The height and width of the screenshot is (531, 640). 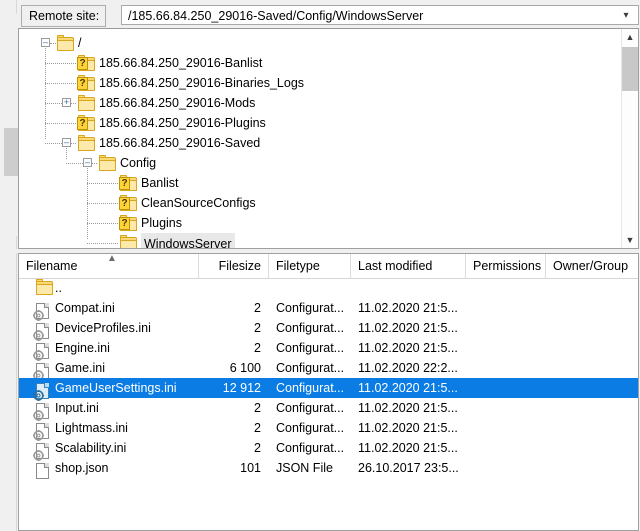 I want to click on column-header-owner: Owner/Group, so click(x=592, y=266).